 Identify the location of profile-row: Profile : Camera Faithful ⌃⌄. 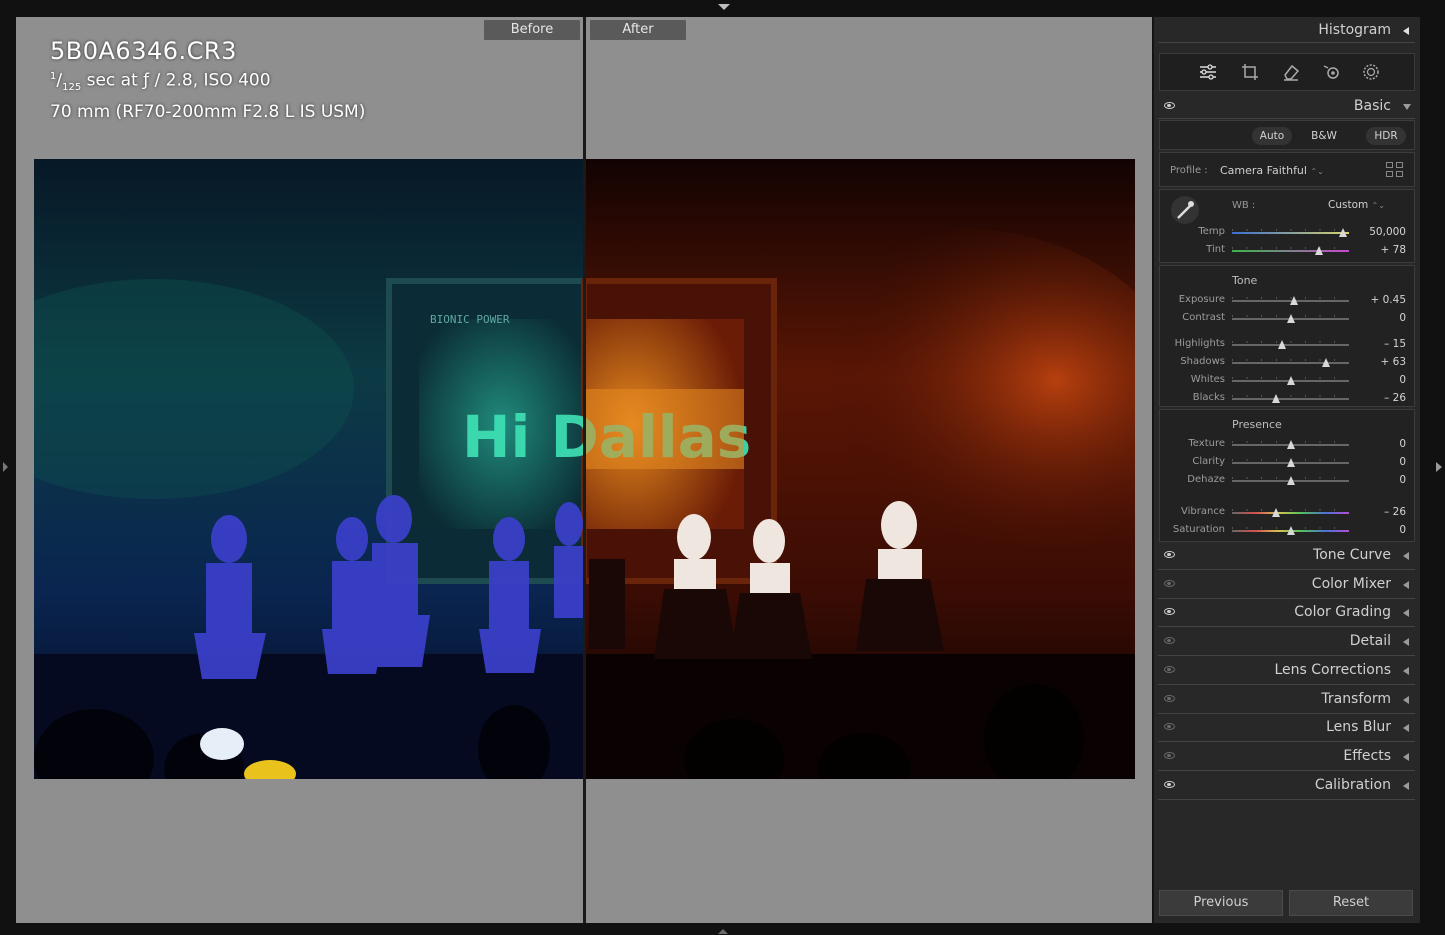
(1287, 169).